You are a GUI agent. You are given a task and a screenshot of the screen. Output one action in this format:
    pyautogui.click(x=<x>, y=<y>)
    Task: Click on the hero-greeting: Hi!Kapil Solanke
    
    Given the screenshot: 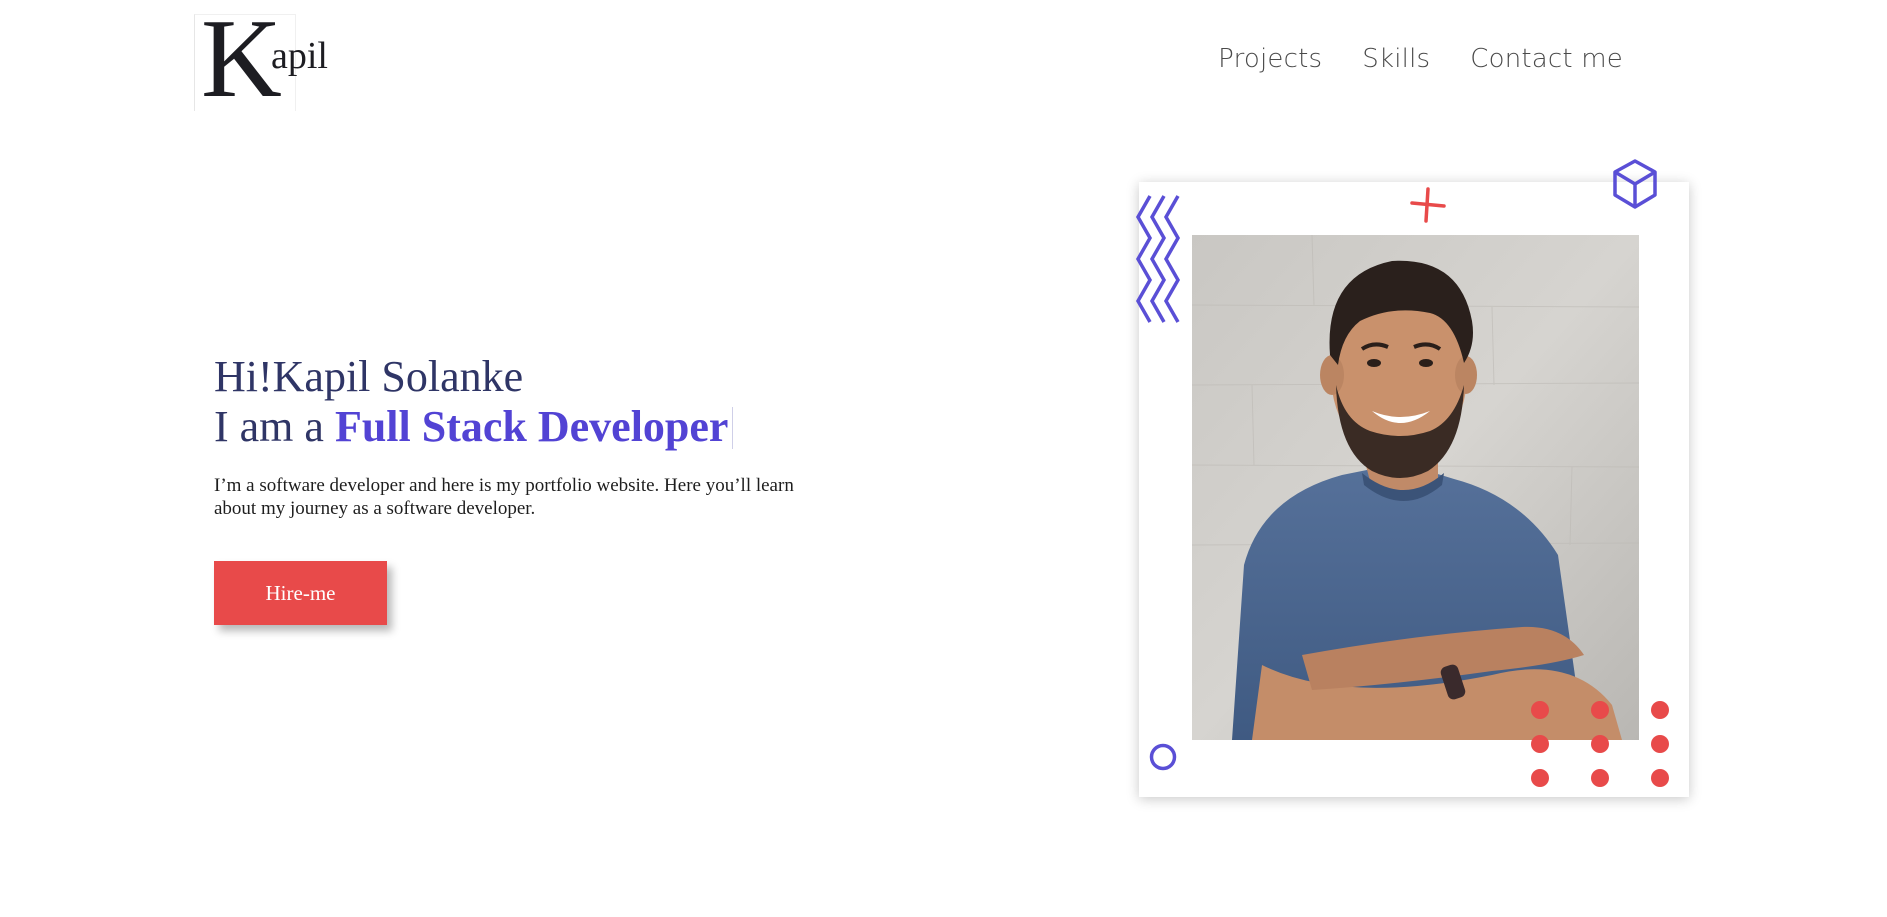 What is the action you would take?
    pyautogui.click(x=369, y=376)
    